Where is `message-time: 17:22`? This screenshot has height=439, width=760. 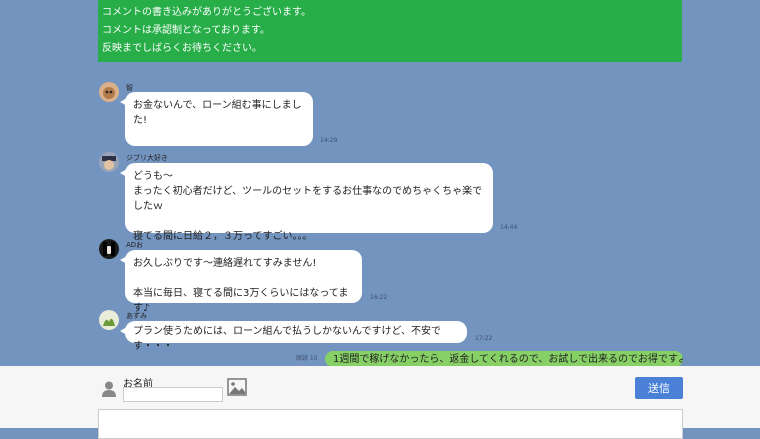
message-time: 17:22 is located at coordinates (484, 338).